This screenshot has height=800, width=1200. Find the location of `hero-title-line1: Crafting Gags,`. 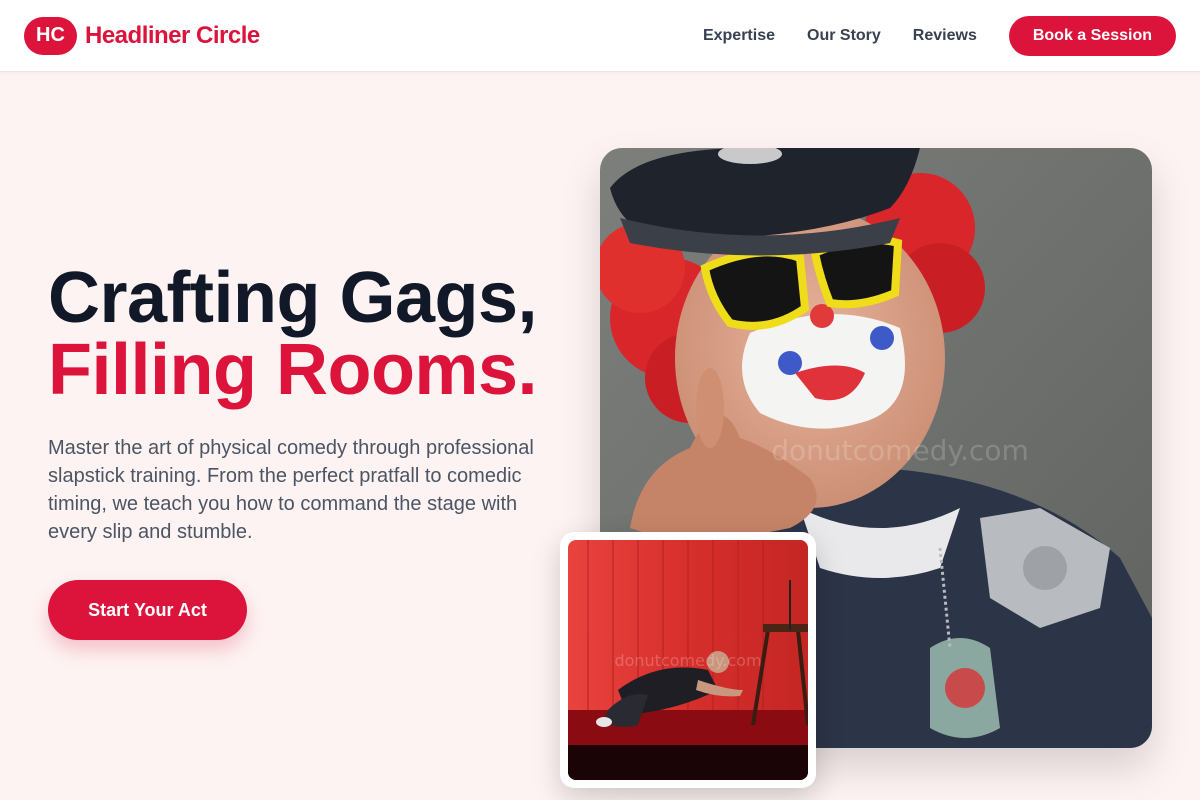

hero-title-line1: Crafting Gags, is located at coordinates (293, 298).